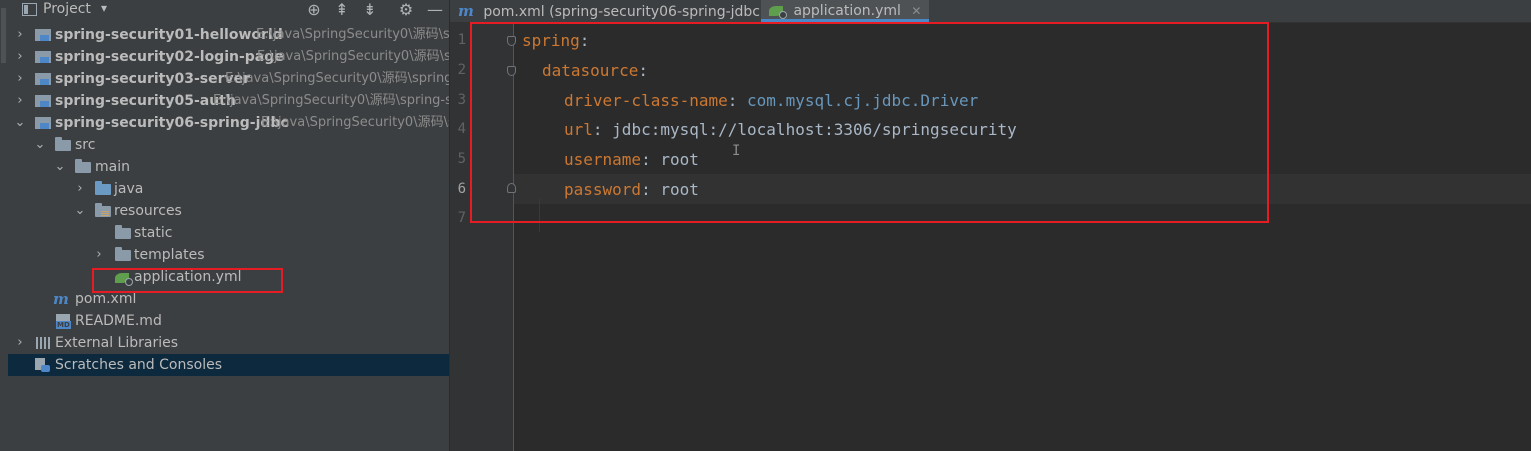  What do you see at coordinates (63, 321) in the screenshot?
I see `markdown-icon` at bounding box center [63, 321].